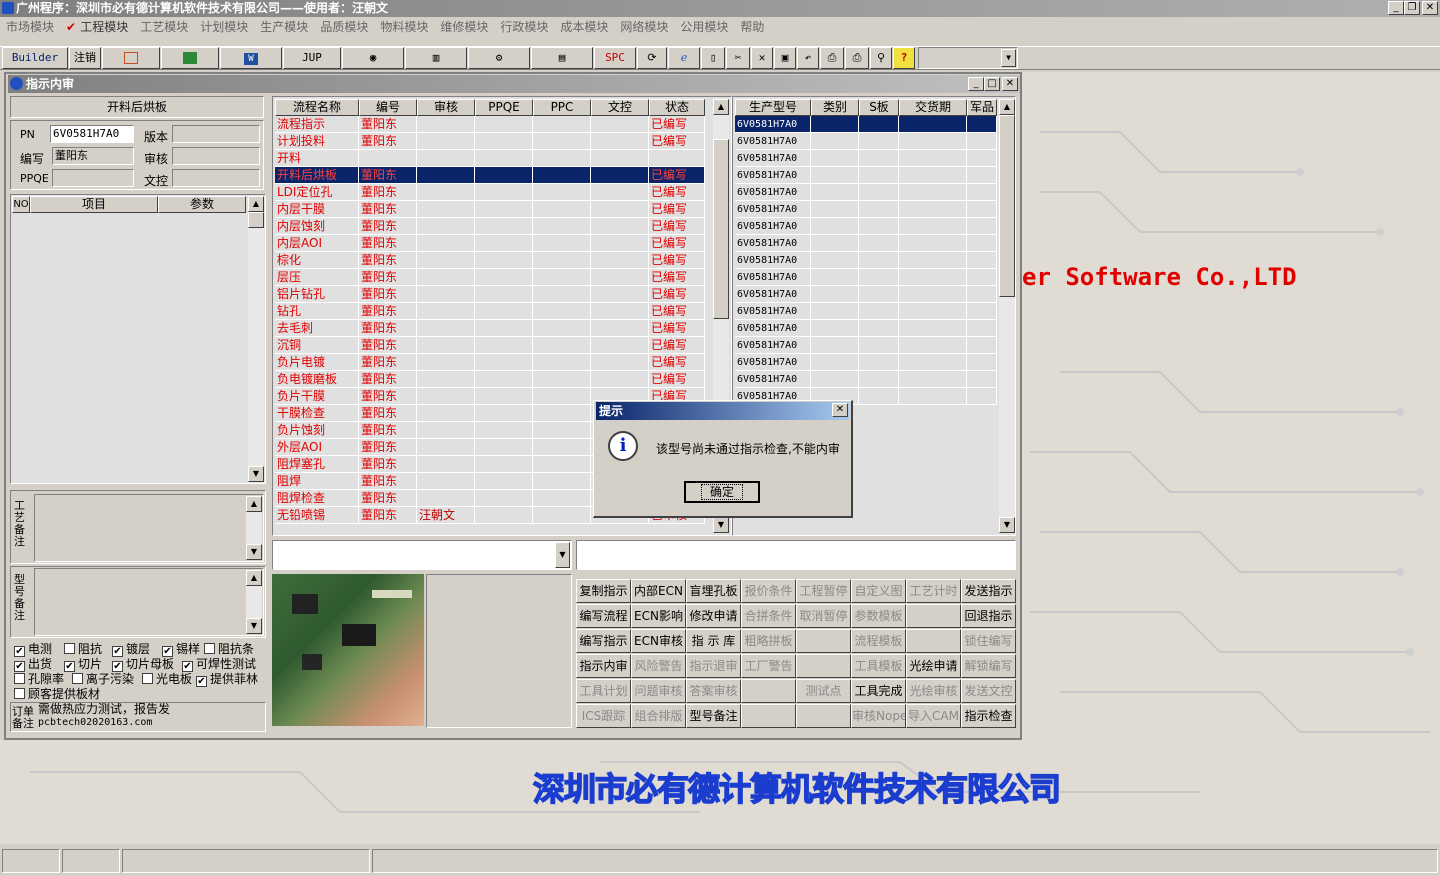 The width and height of the screenshot is (1440, 876). Describe the element at coordinates (422, 555) in the screenshot. I see `process-select: ▼` at that location.